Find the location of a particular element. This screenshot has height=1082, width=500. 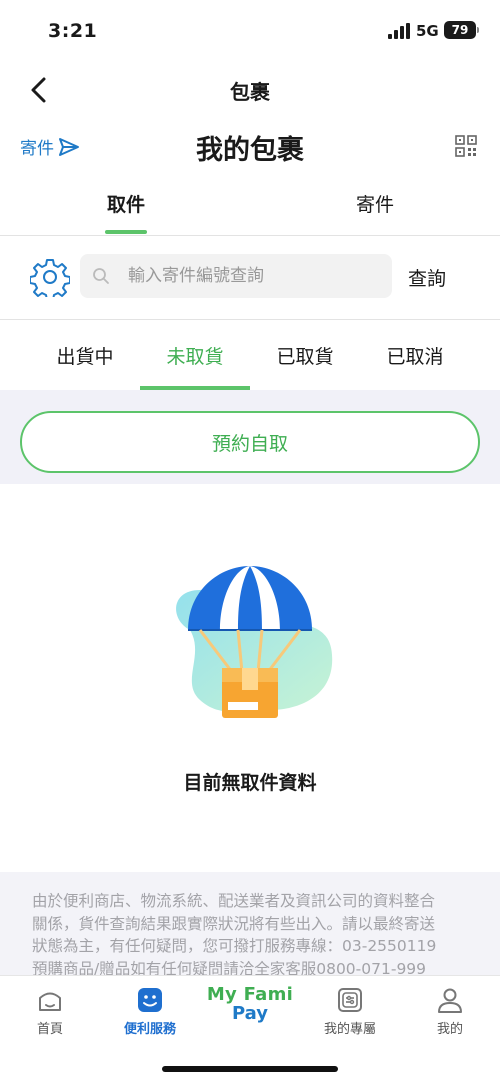

nav-services: 便利服務 is located at coordinates (150, 1011).